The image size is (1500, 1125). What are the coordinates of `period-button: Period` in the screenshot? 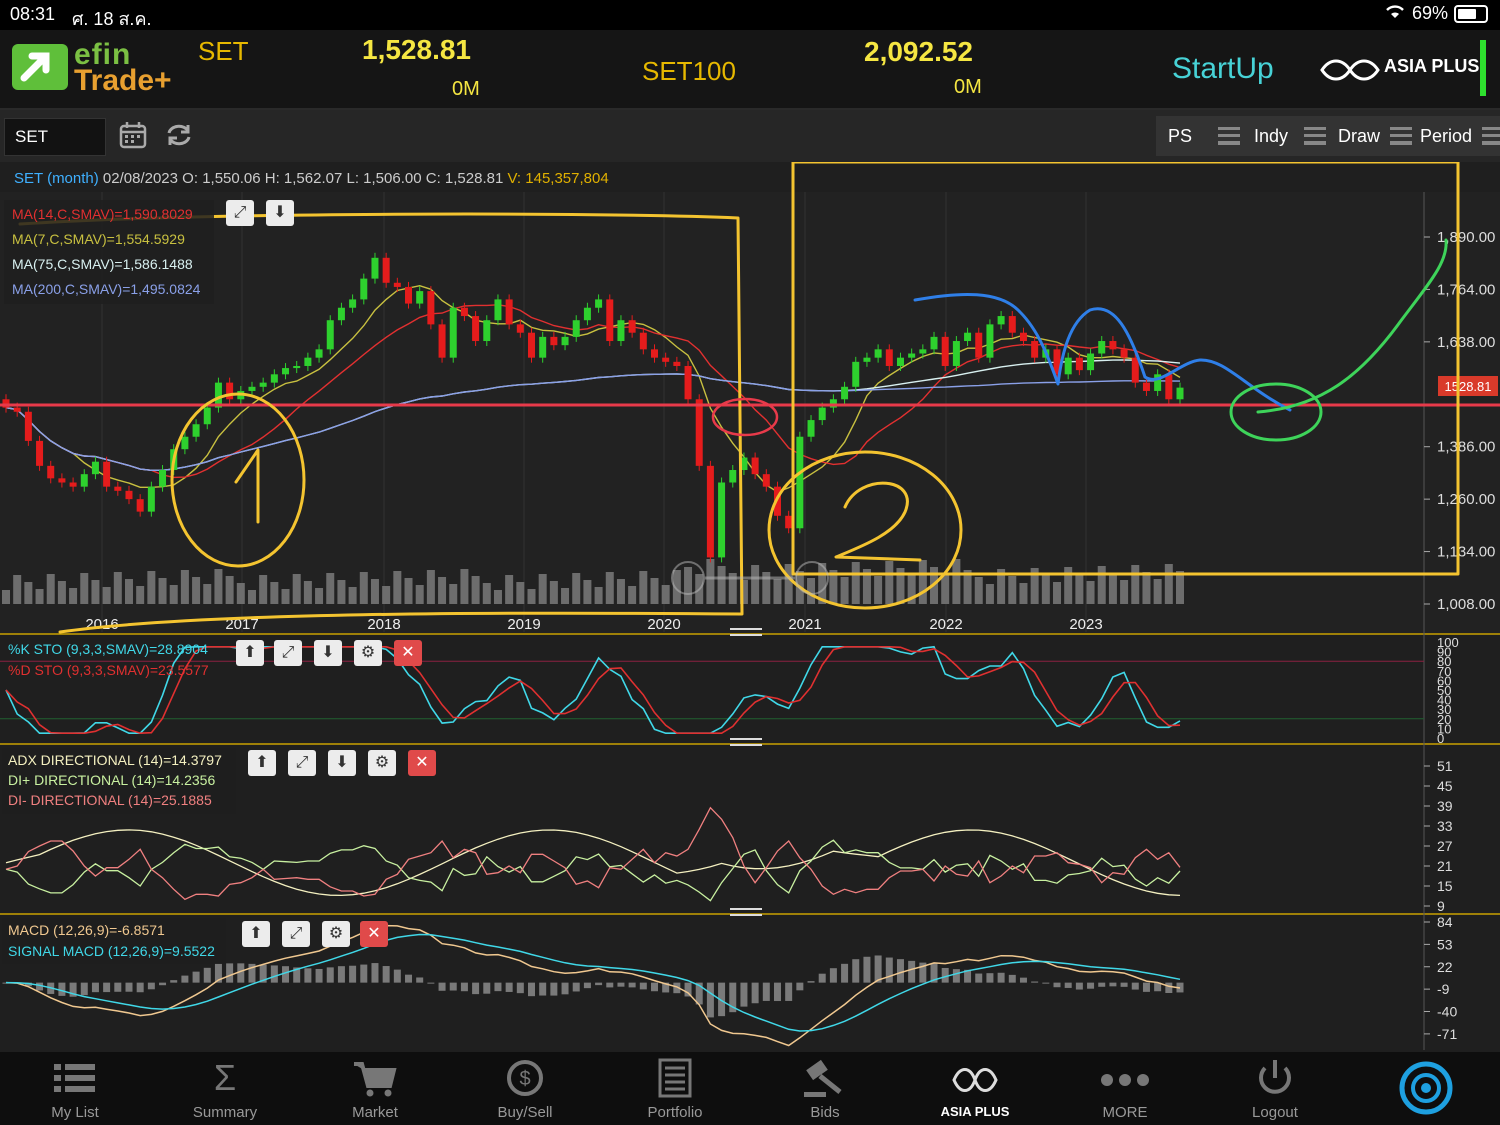 It's located at (1456, 136).